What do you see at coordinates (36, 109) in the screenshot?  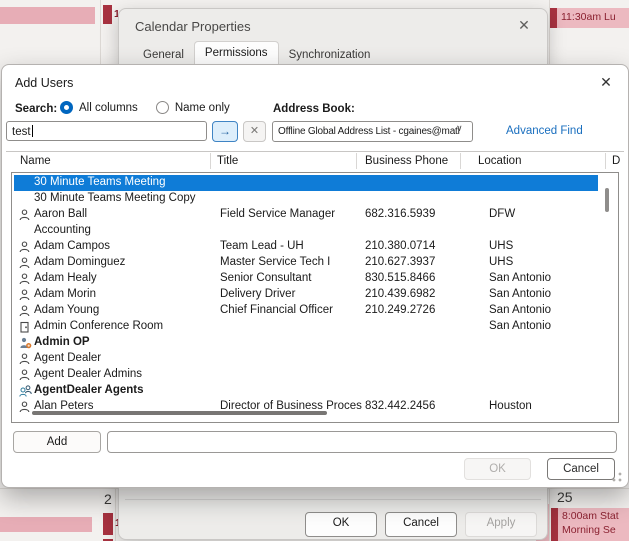 I see `search-label: Search:` at bounding box center [36, 109].